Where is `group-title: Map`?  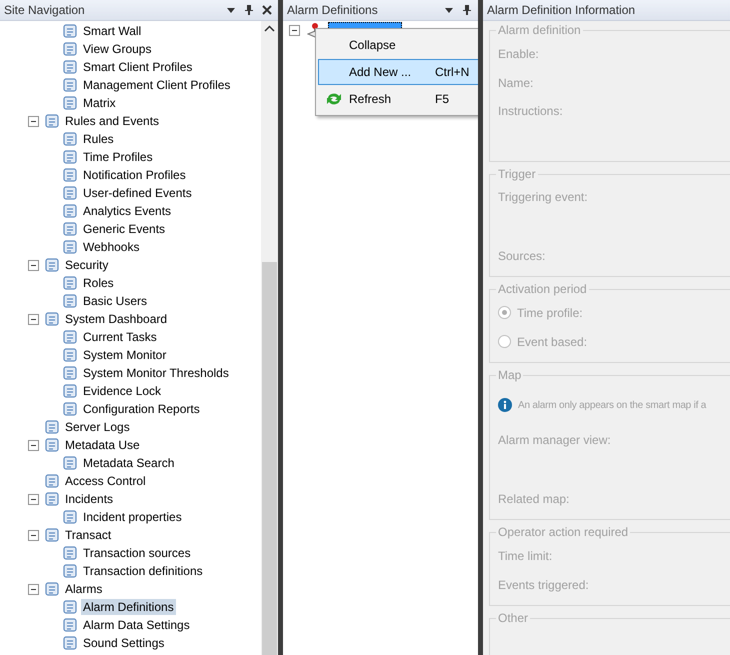 group-title: Map is located at coordinates (509, 375).